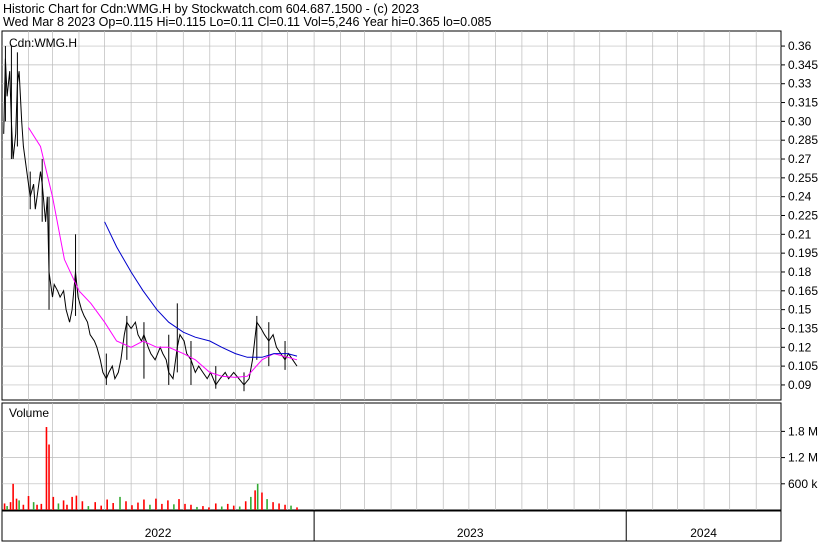  What do you see at coordinates (150, 468) in the screenshot?
I see `volume-bars` at bounding box center [150, 468].